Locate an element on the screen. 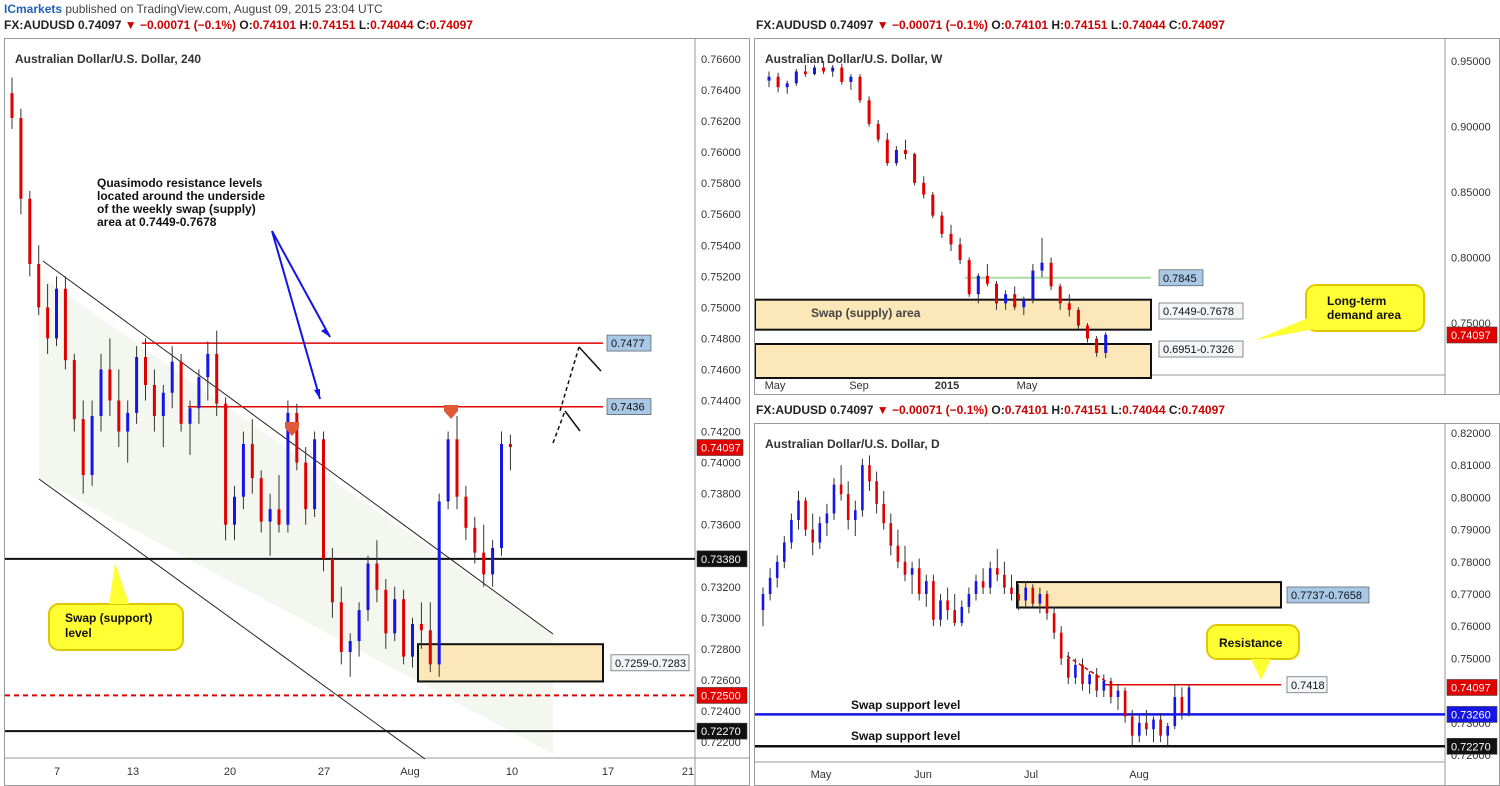 Image resolution: width=1500 pixels, height=786 pixels. symbol-label: FX:AUDUSD is located at coordinates (791, 410).